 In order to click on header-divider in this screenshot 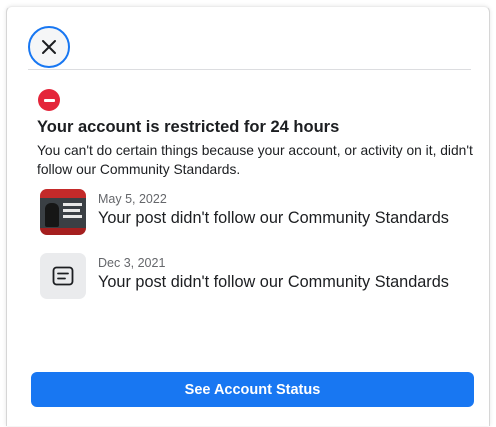, I will do `click(249, 69)`.